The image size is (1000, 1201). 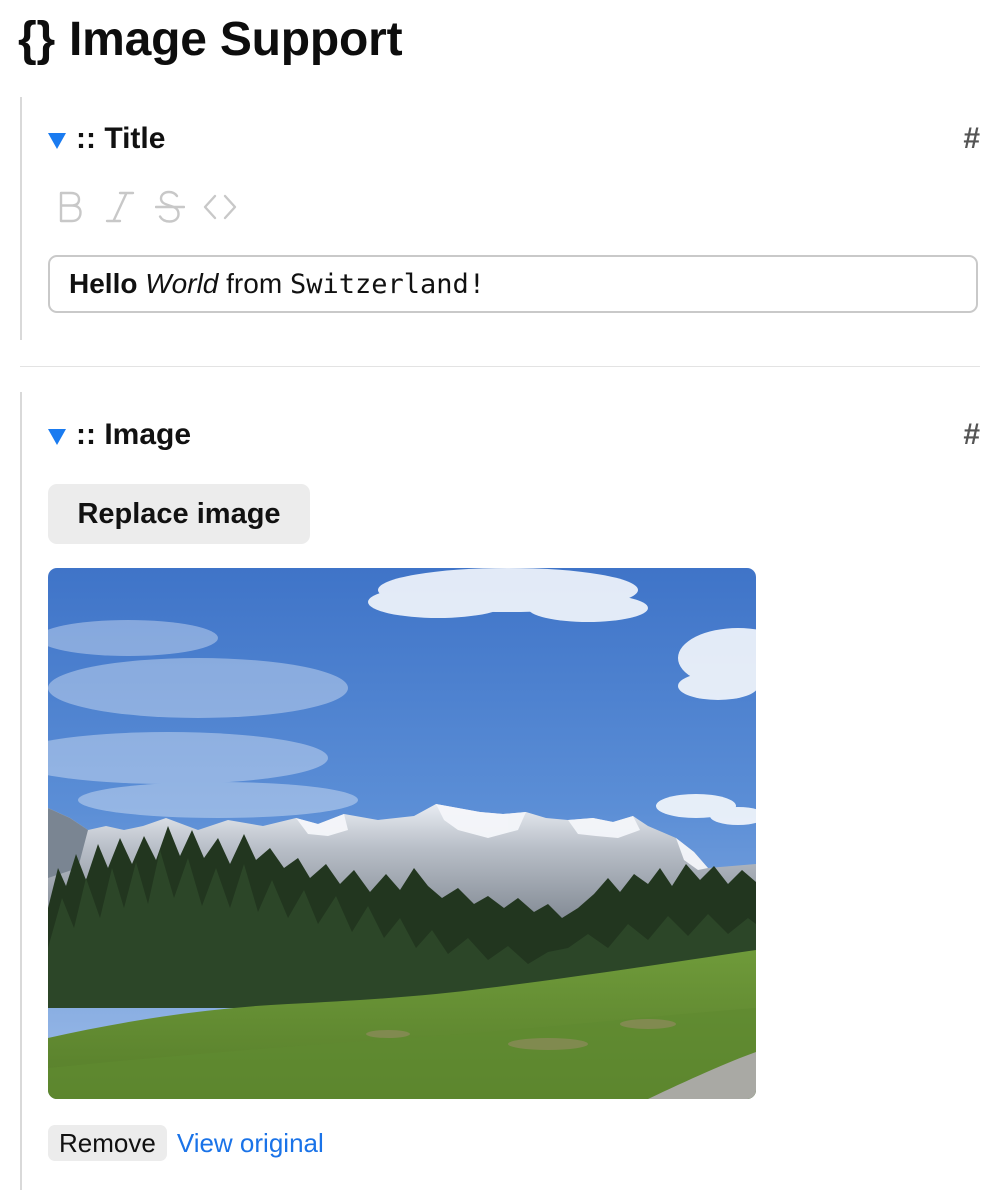 What do you see at coordinates (36, 39) in the screenshot?
I see `braces-icon: {}` at bounding box center [36, 39].